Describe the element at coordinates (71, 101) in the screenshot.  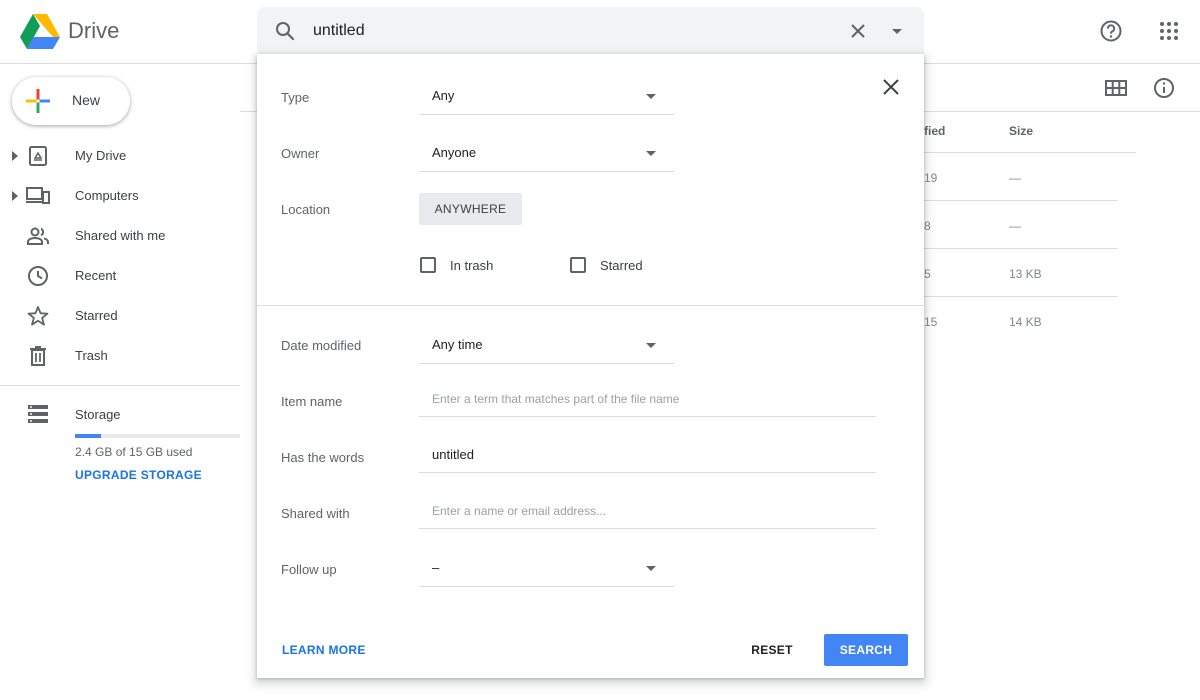
I see `new-button: New` at that location.